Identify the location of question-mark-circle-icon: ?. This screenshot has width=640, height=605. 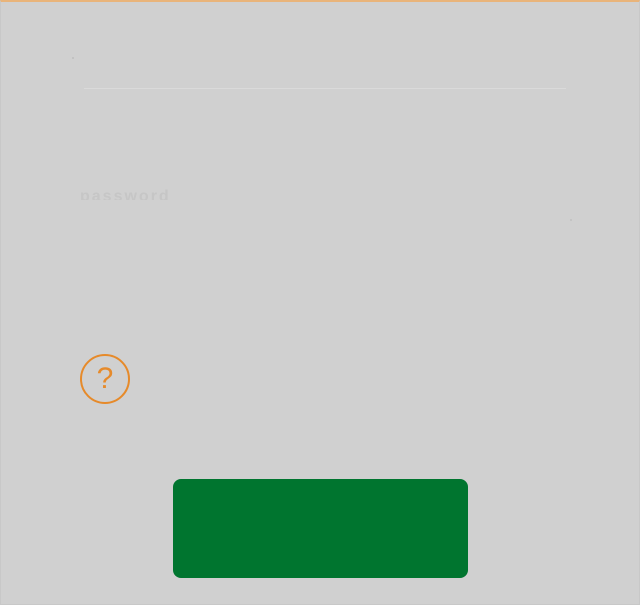
(105, 379).